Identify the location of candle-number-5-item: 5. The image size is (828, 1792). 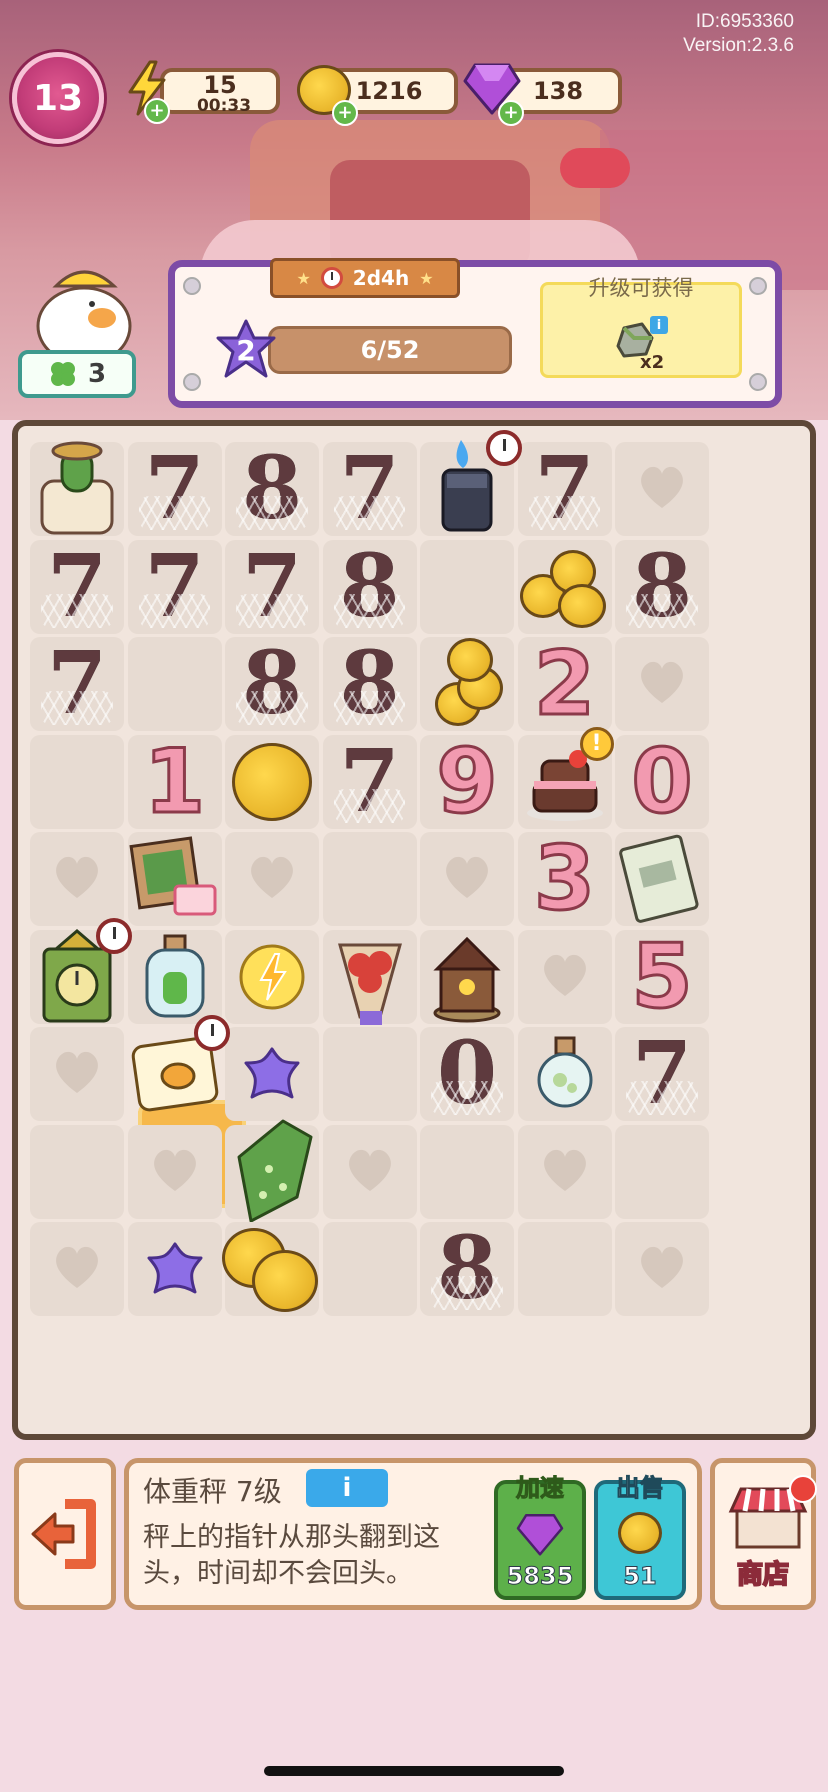
(662, 976).